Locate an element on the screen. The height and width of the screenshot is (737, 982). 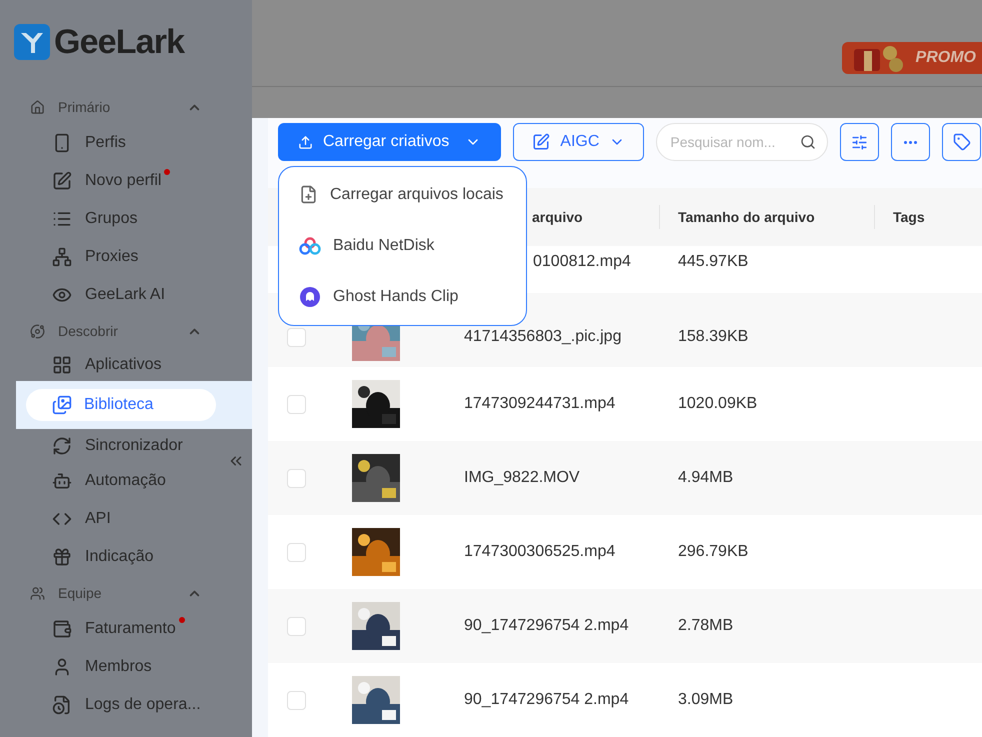
ghost-icon is located at coordinates (310, 297).